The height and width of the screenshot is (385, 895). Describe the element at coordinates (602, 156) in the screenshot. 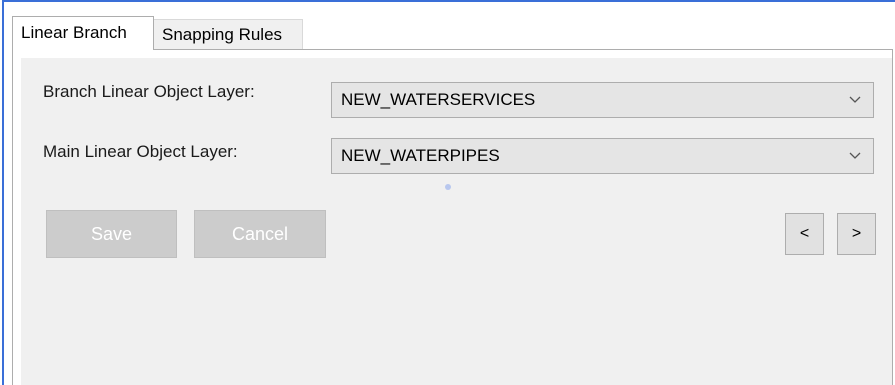

I see `main-layer-dropdown: NEW_WATERPIPES` at that location.